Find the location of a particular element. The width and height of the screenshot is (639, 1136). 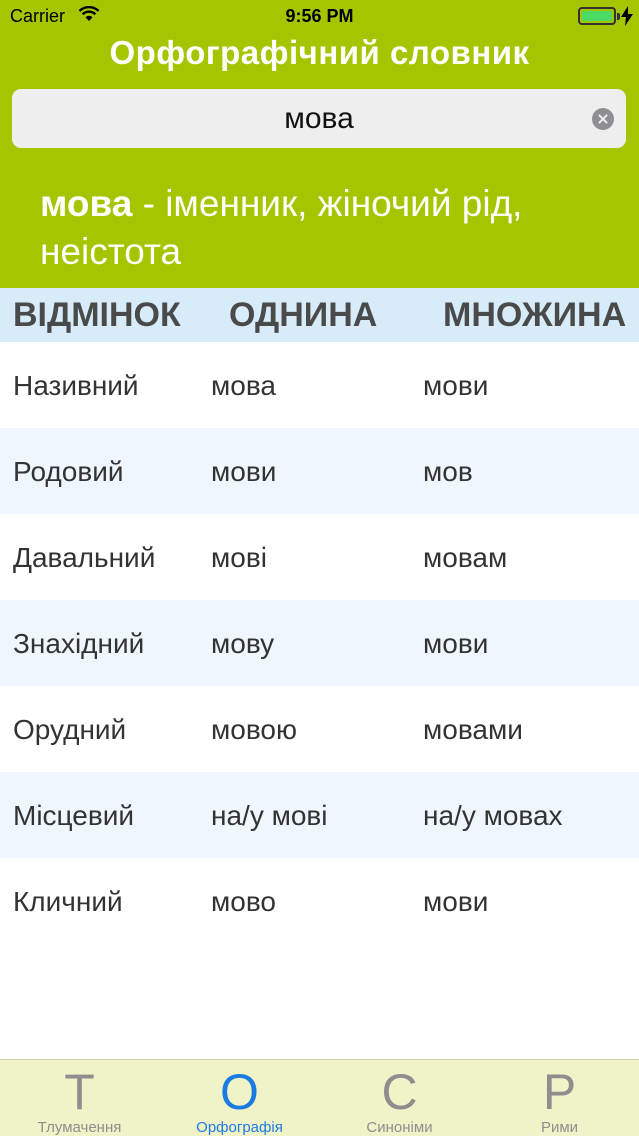

table-row: Називний мова мови is located at coordinates (319, 385).